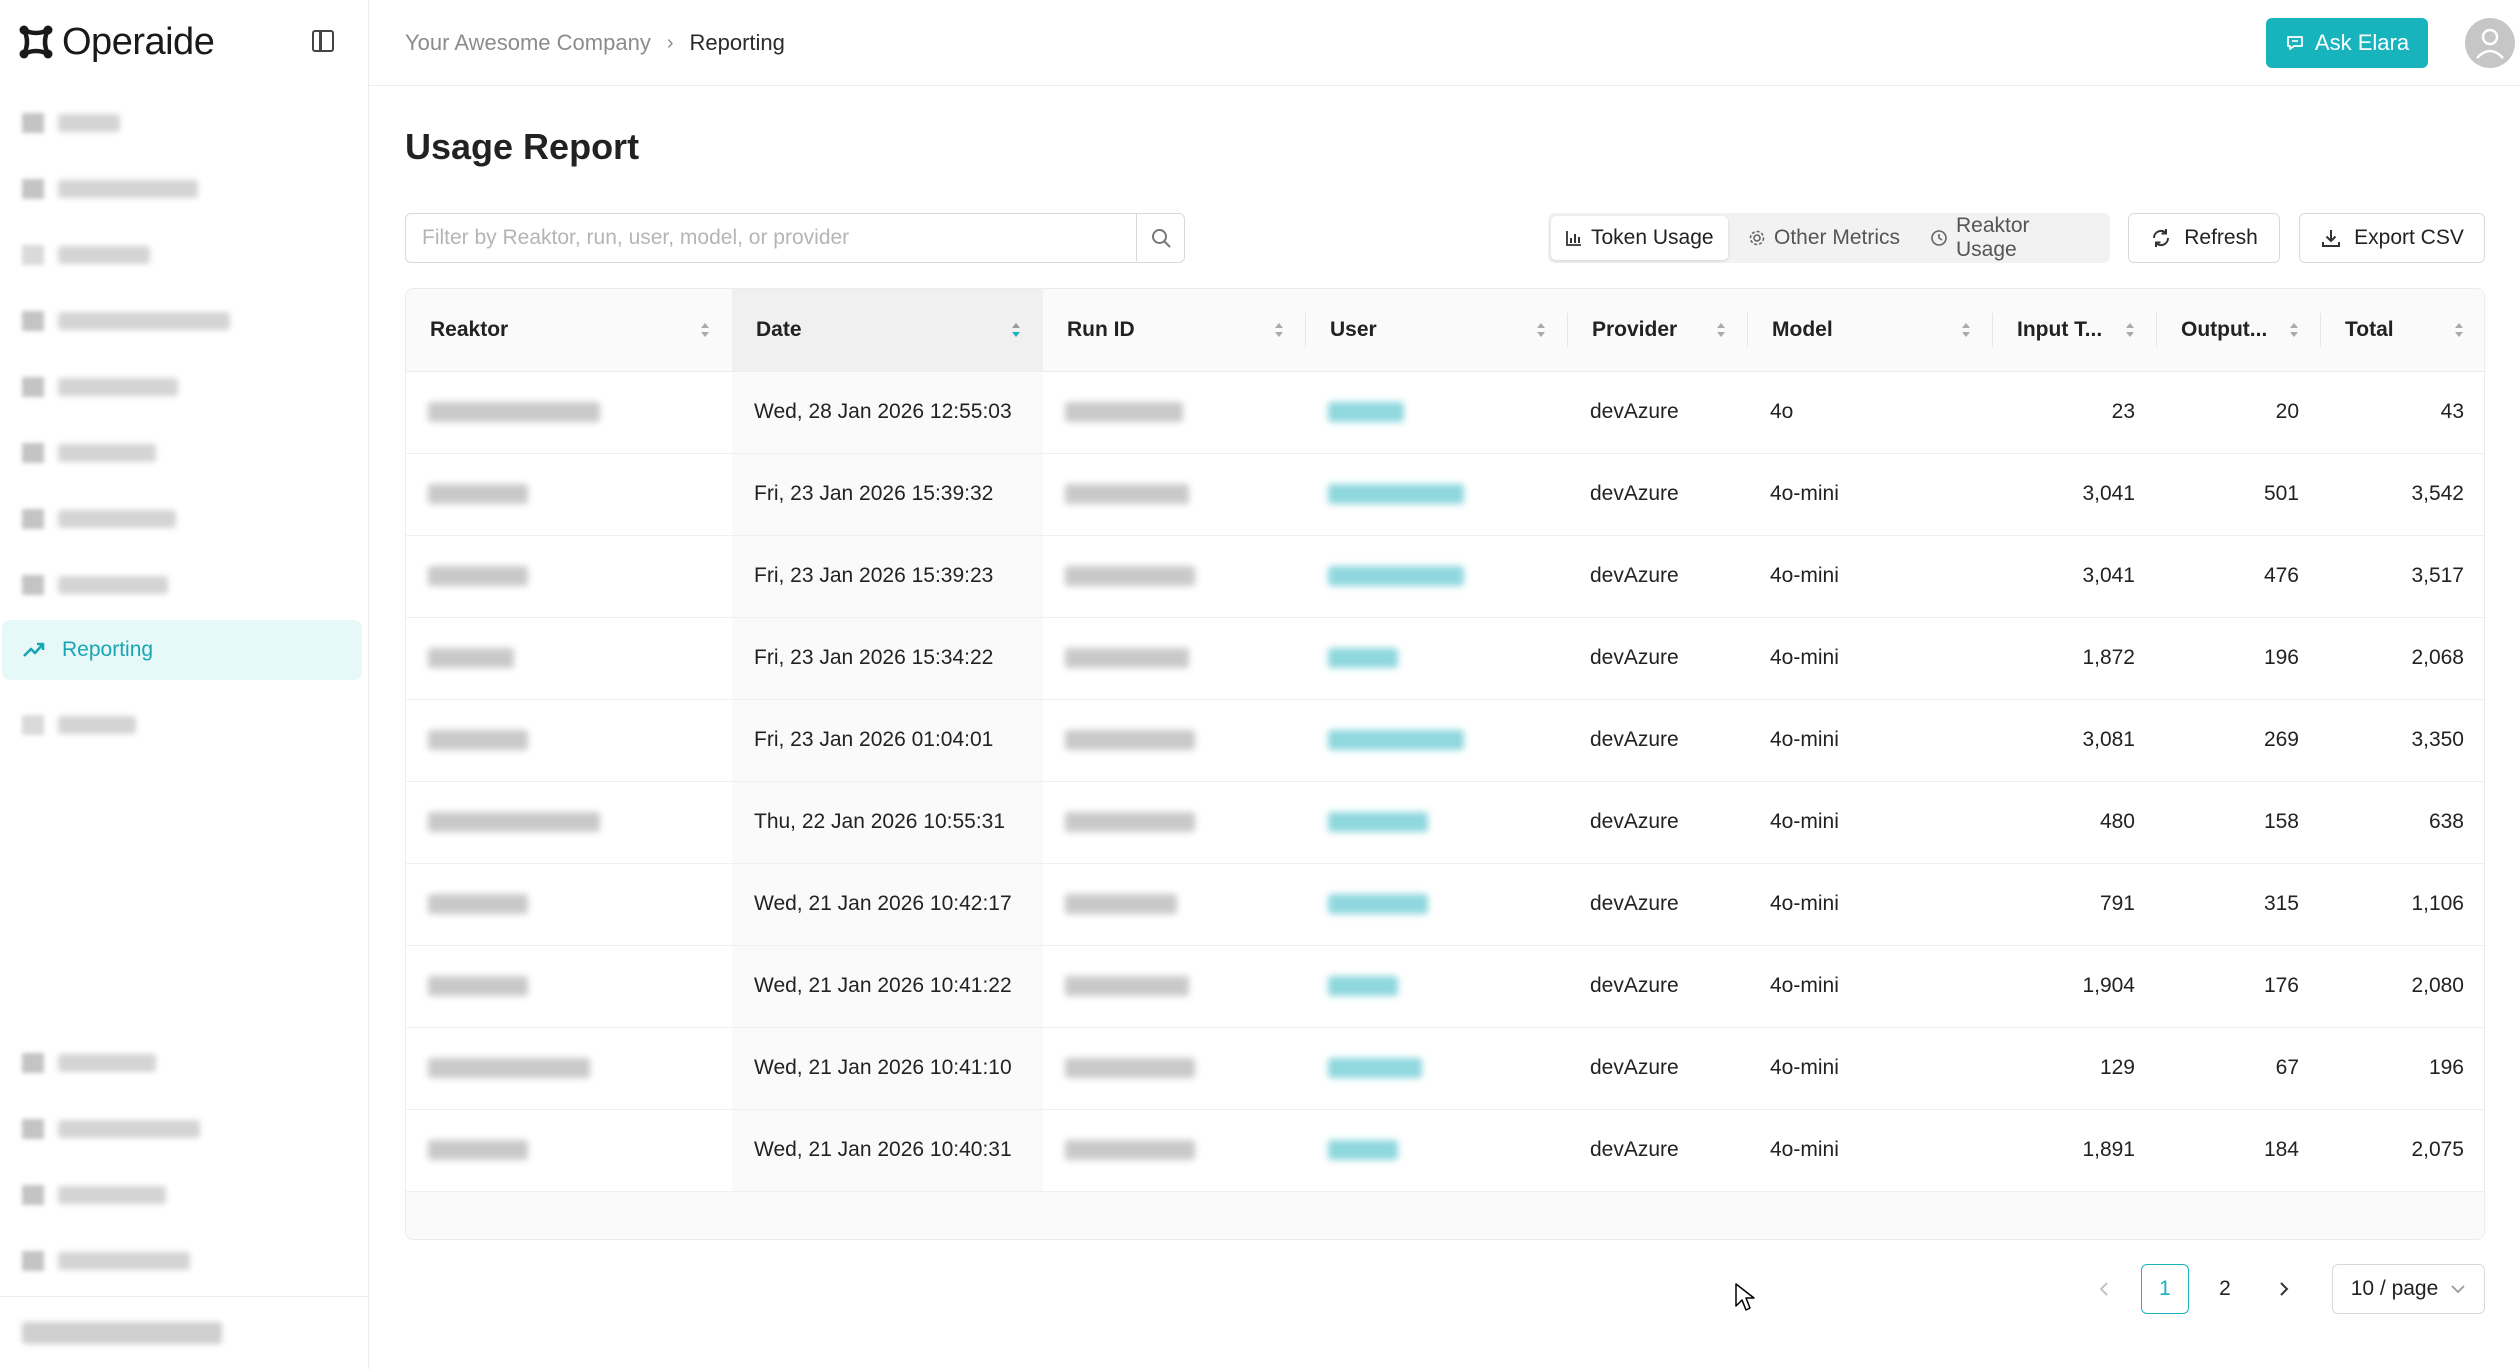 The width and height of the screenshot is (2520, 1369). What do you see at coordinates (2075, 986) in the screenshot?
I see `input-tokens-cell: 1,904` at bounding box center [2075, 986].